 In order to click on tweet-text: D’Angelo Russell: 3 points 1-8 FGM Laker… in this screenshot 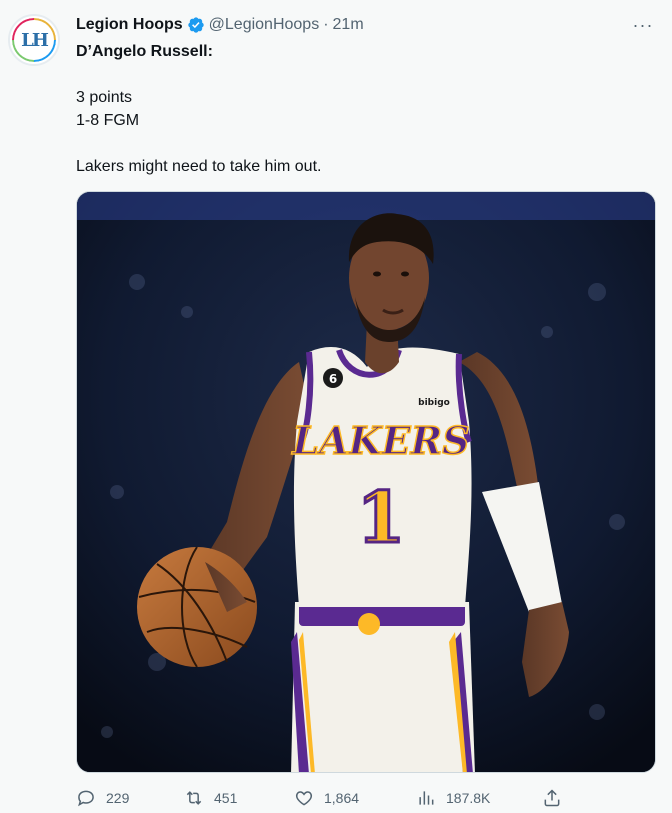, I will do `click(366, 109)`.